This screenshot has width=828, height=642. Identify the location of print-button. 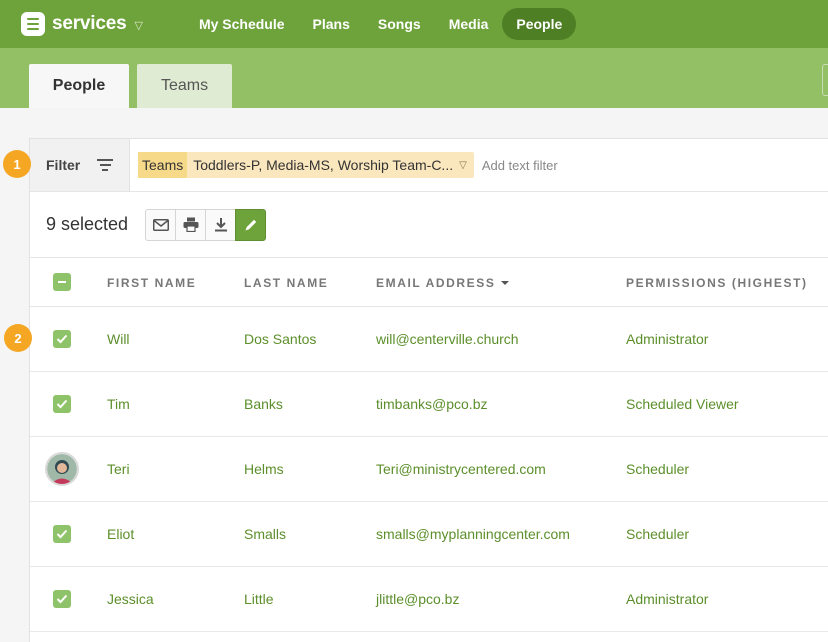
(191, 224).